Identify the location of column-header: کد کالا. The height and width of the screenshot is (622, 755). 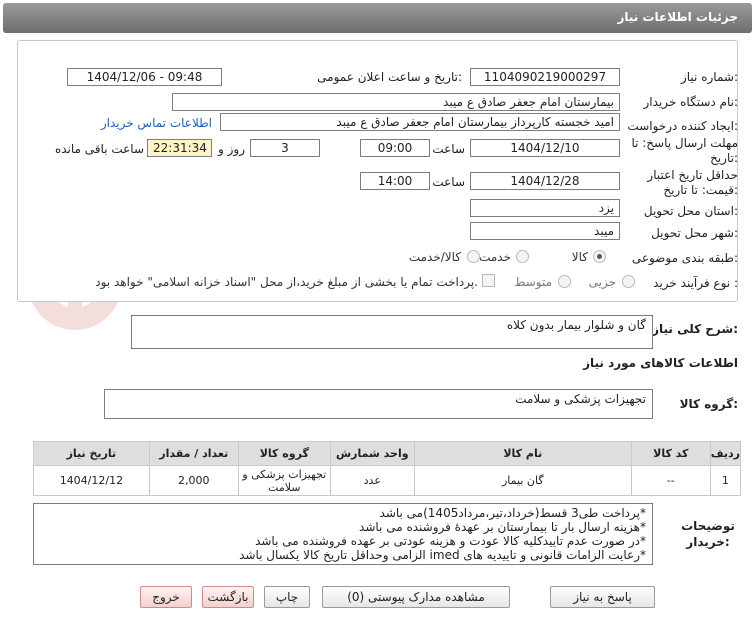
(670, 453).